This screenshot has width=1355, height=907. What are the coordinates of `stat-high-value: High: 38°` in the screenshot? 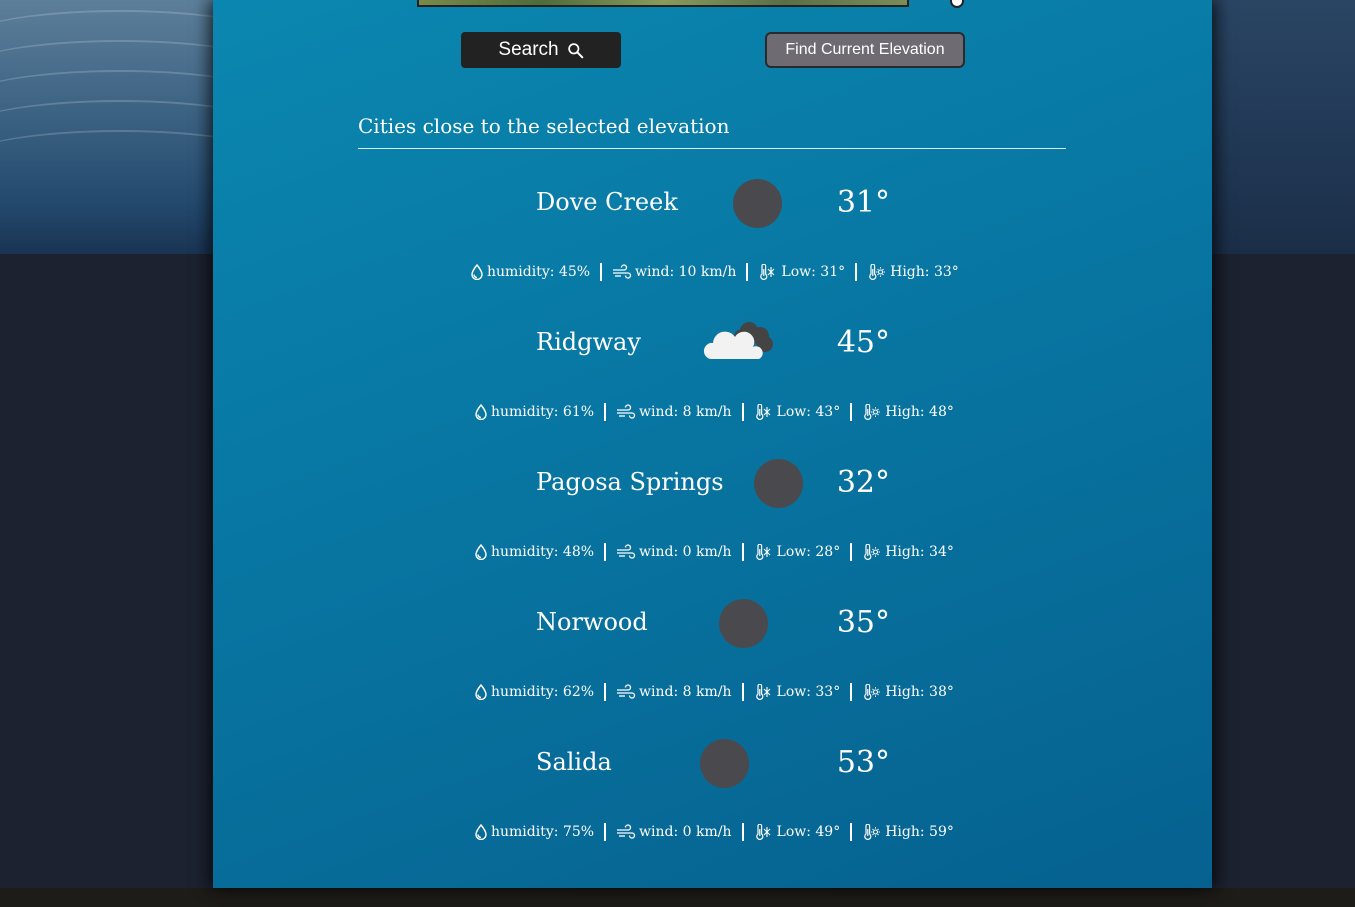 It's located at (919, 692).